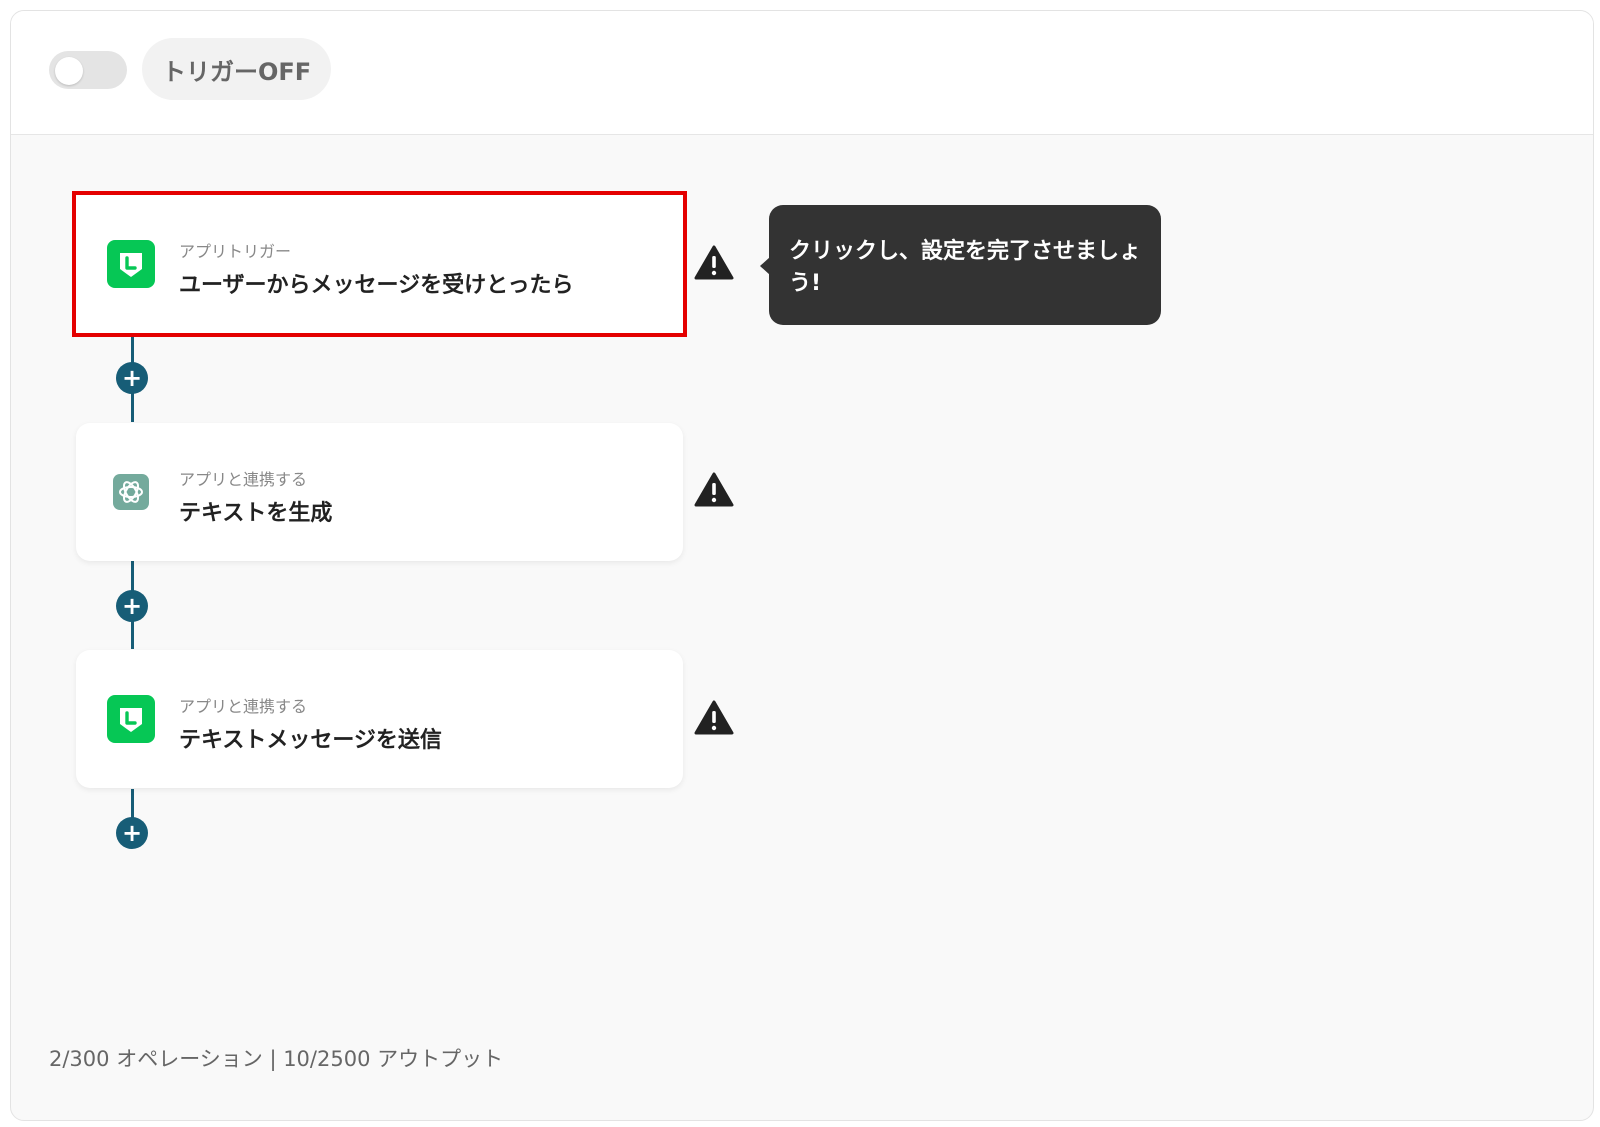 The height and width of the screenshot is (1127, 1600). What do you see at coordinates (376, 285) in the screenshot?
I see `step-title: ユーザーからメッセージを受けとったら` at bounding box center [376, 285].